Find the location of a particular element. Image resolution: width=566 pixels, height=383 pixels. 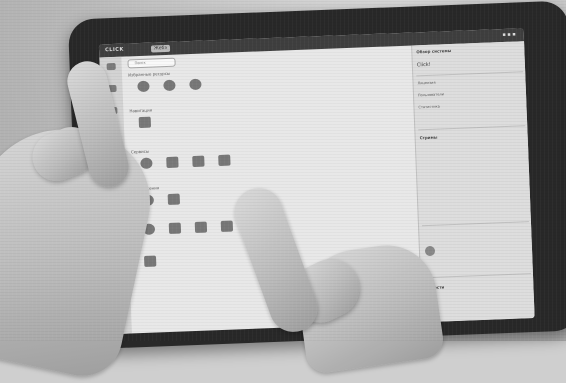

panel-header: Обзор системы is located at coordinates (434, 51).